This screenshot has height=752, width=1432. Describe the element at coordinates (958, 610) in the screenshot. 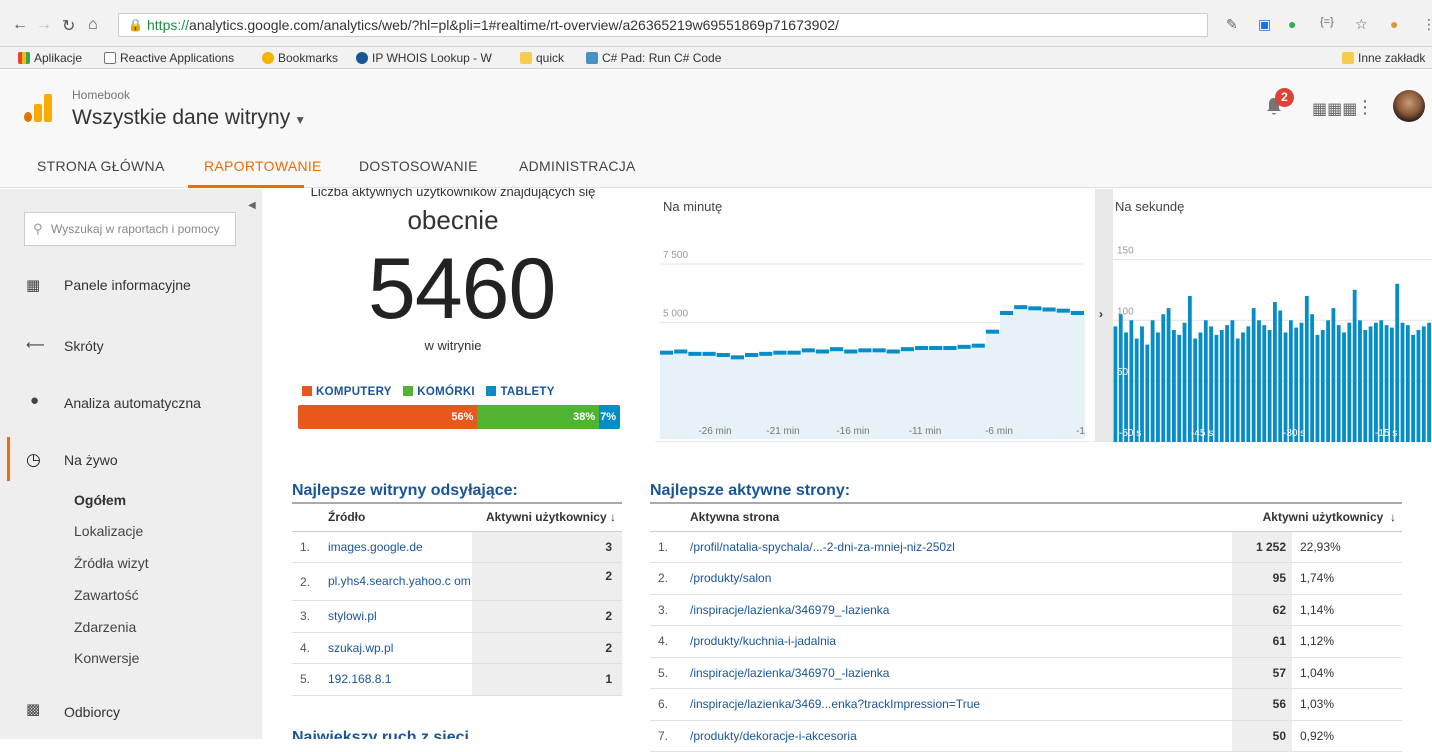

I see `page-link: /inspiracje/lazienka/346979_-lazienka` at that location.